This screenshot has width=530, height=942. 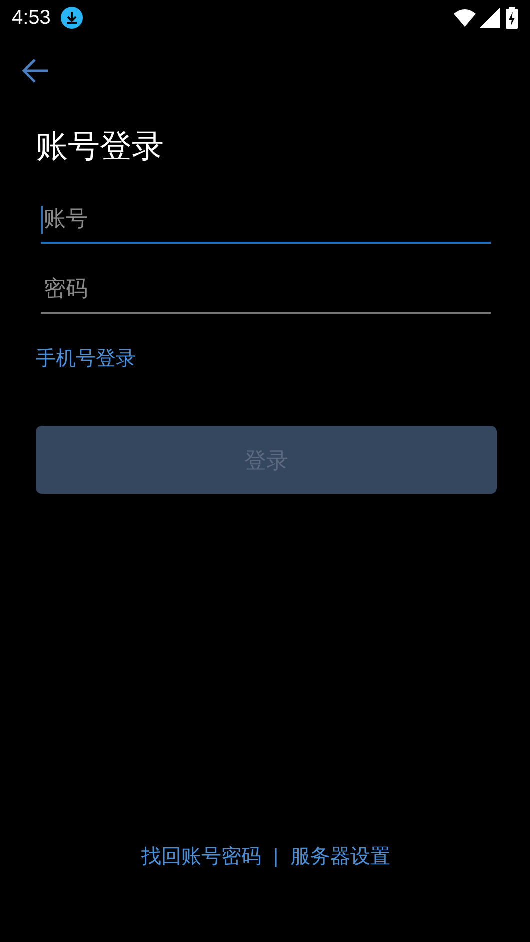 I want to click on input-field: 密码, so click(x=266, y=290).